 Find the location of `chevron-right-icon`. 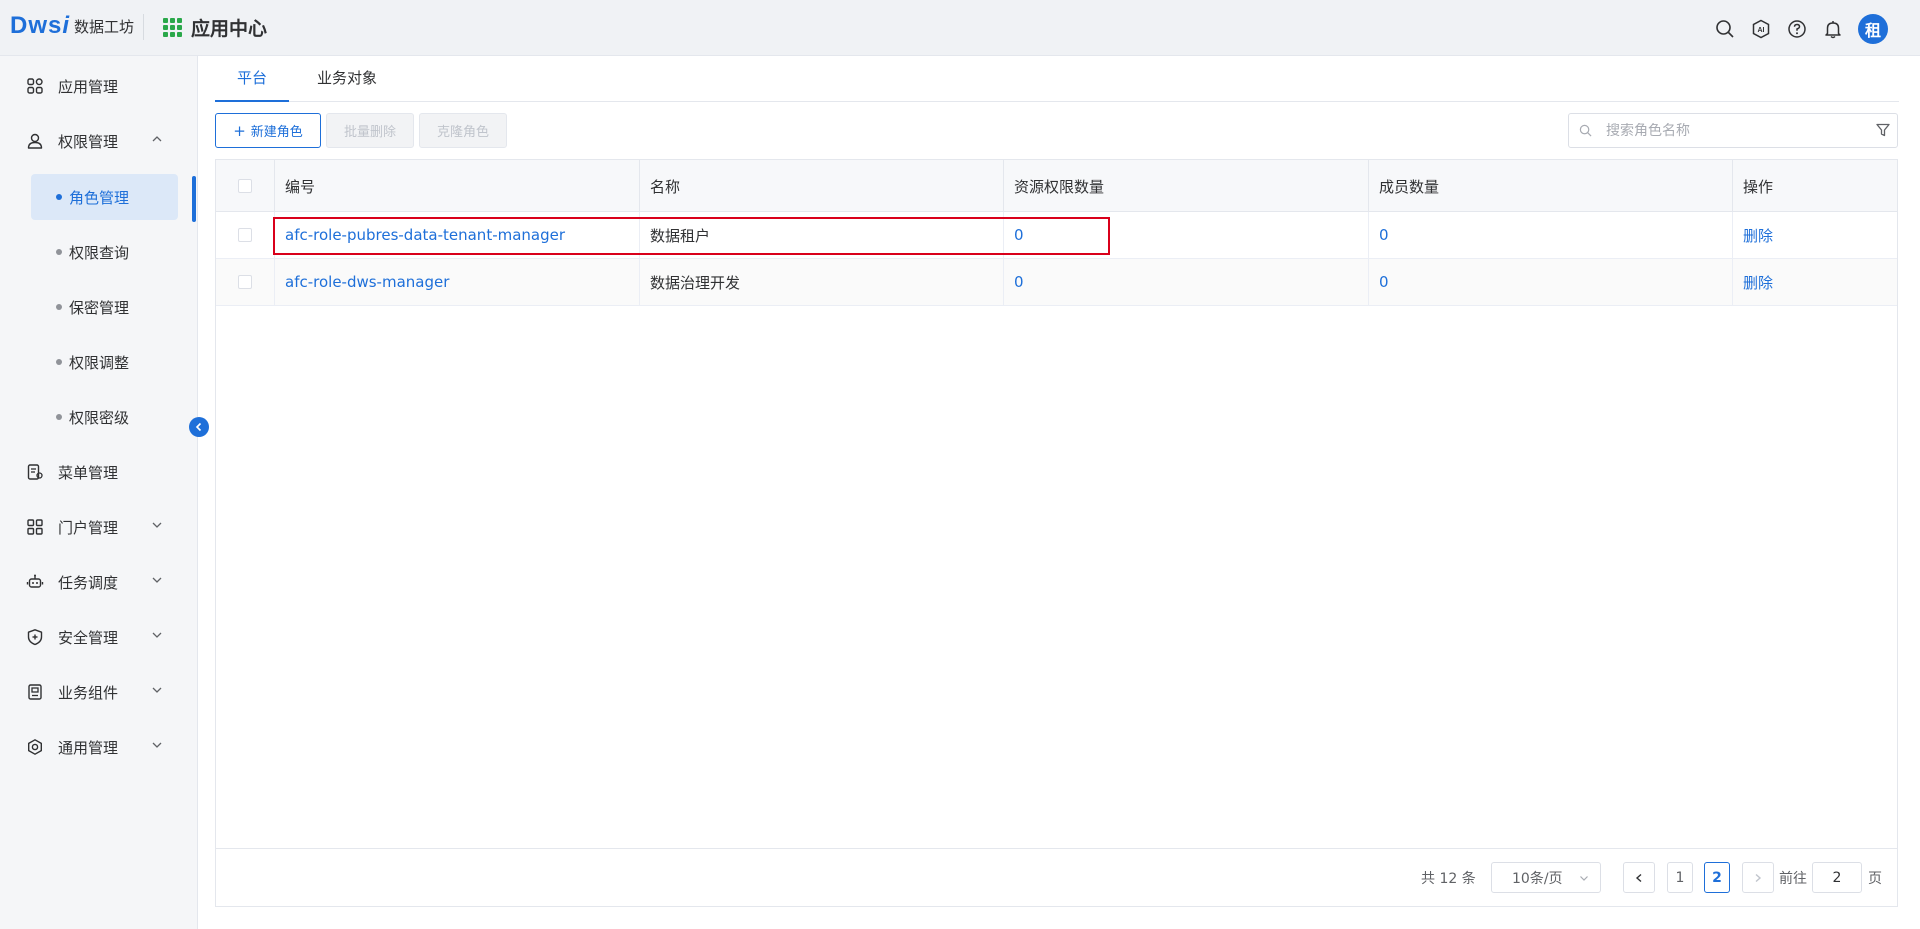

chevron-right-icon is located at coordinates (1758, 877).